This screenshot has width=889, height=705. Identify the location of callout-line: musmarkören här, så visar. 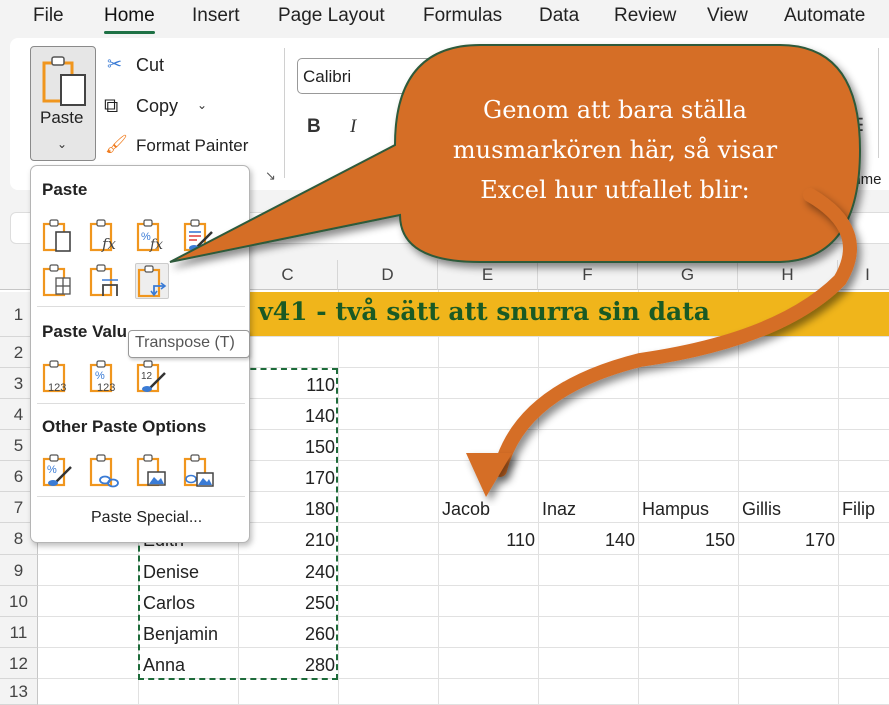
(615, 150).